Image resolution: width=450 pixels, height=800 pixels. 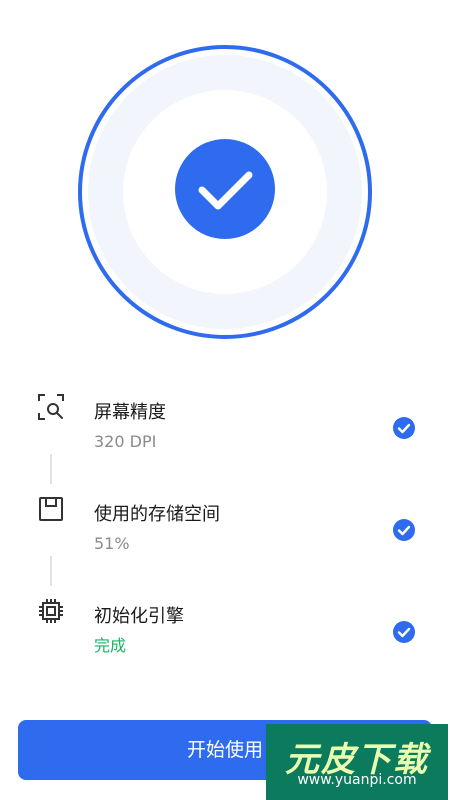 What do you see at coordinates (357, 762) in the screenshot?
I see `site-watermark: 元皮下载 www.yuanpi.com` at bounding box center [357, 762].